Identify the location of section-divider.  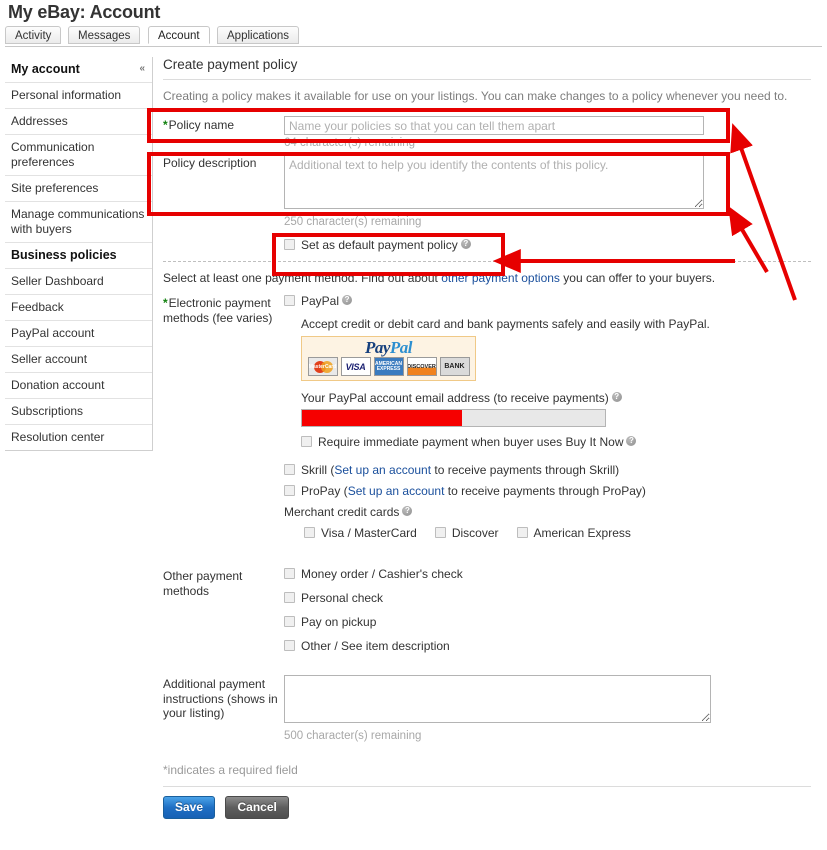
(487, 261).